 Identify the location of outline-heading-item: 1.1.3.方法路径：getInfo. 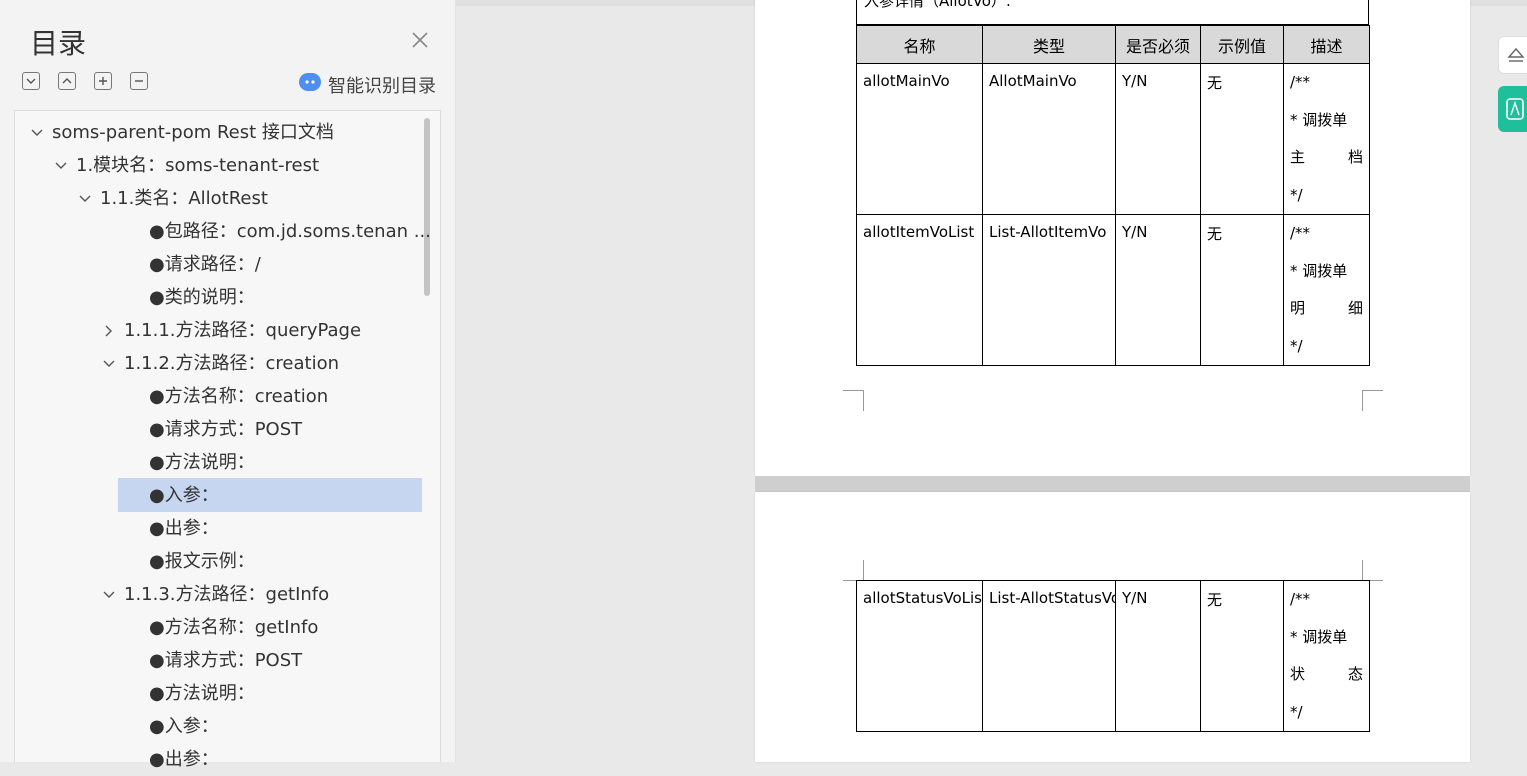
(226, 594).